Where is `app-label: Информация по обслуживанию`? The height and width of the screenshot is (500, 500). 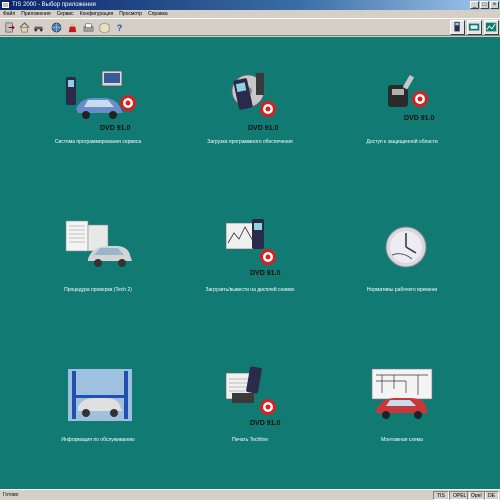
app-label: Информация по обслуживанию is located at coordinates (98, 440).